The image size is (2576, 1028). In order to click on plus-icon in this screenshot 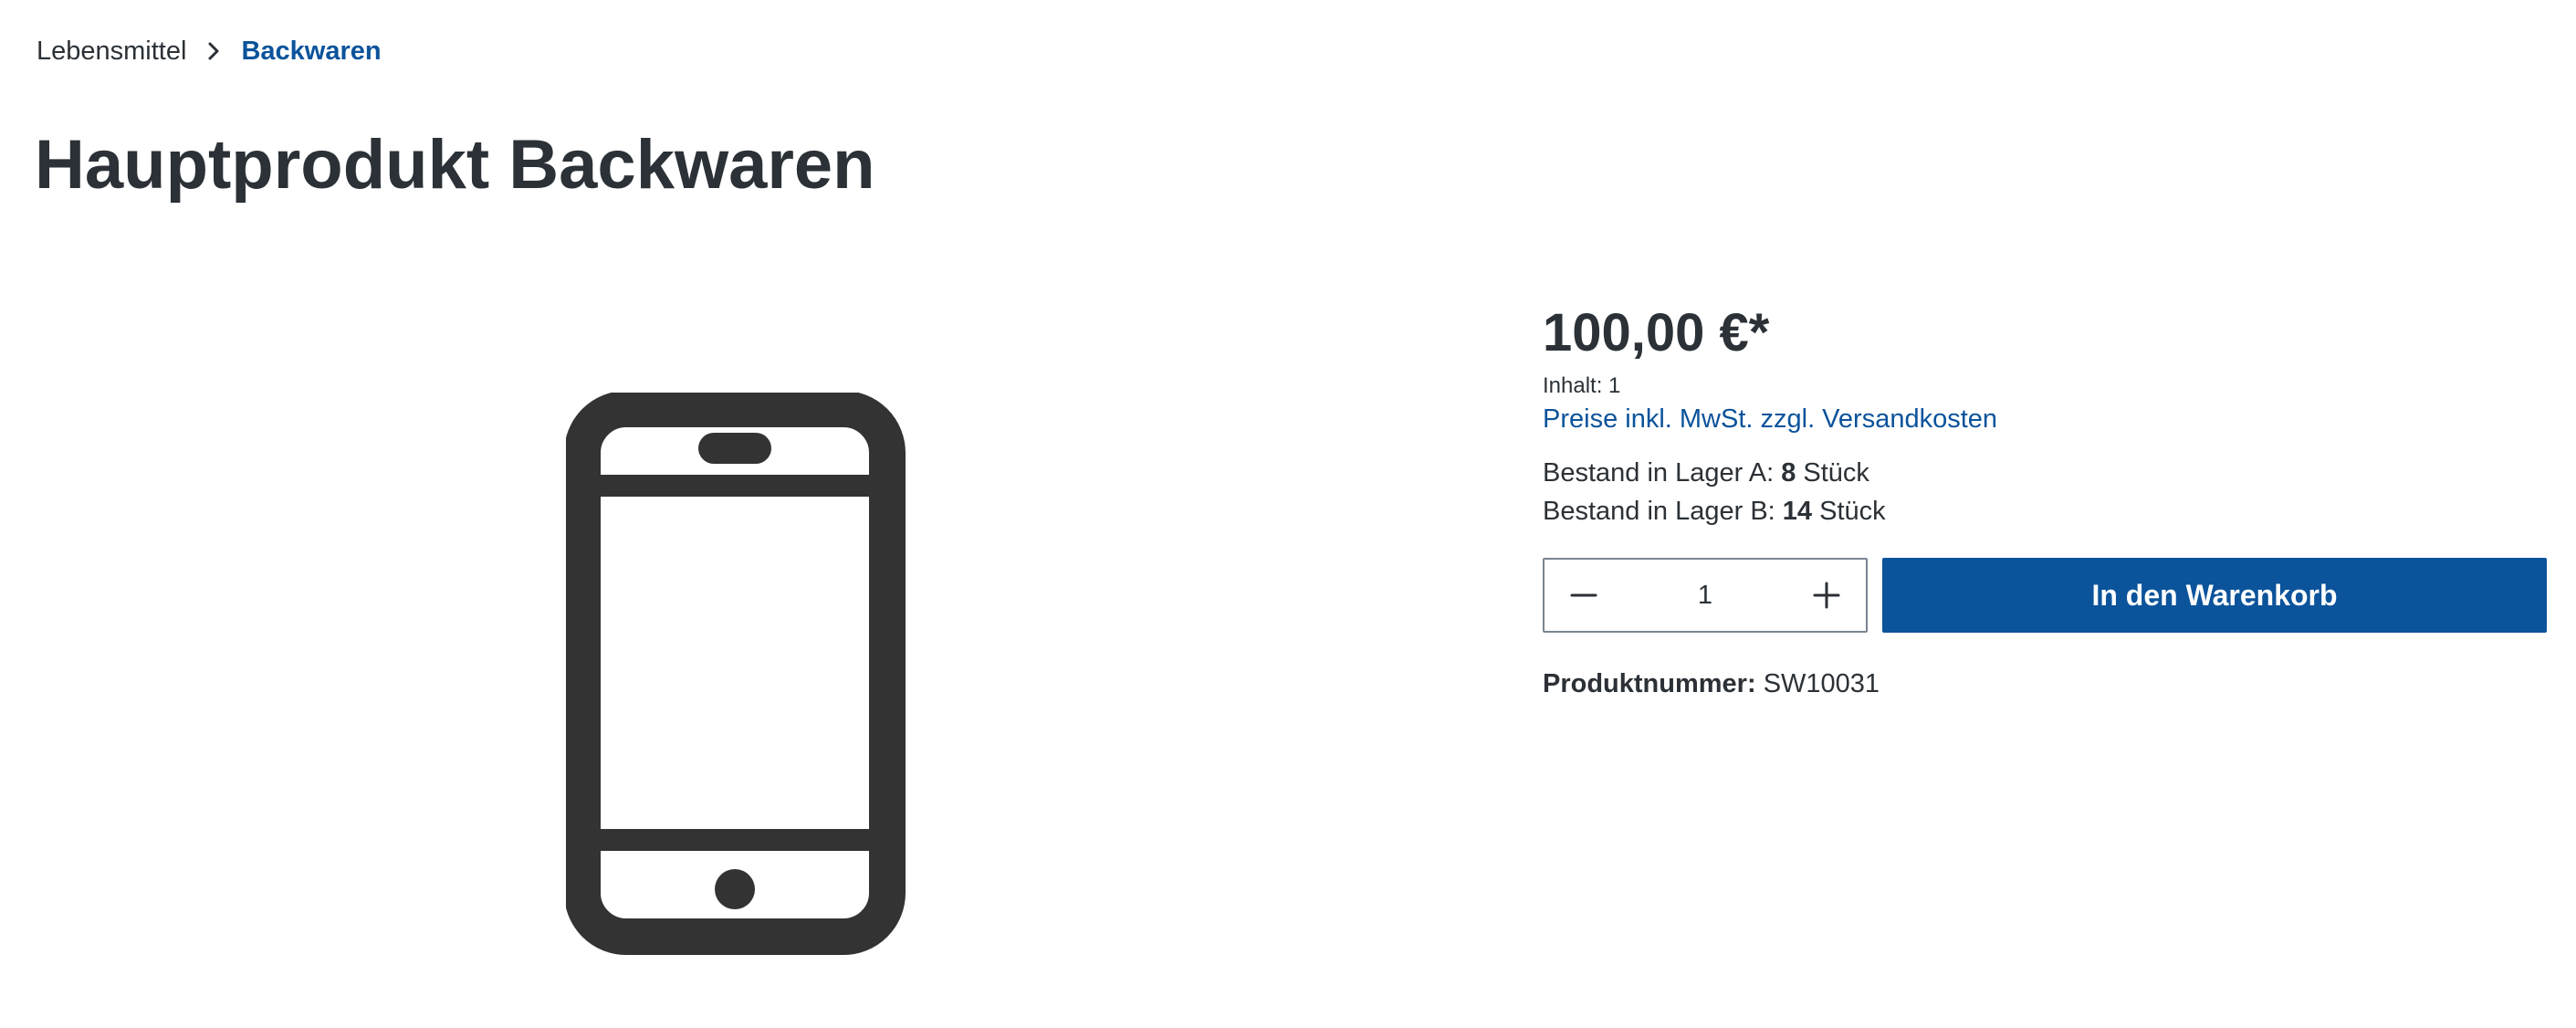, I will do `click(1827, 595)`.